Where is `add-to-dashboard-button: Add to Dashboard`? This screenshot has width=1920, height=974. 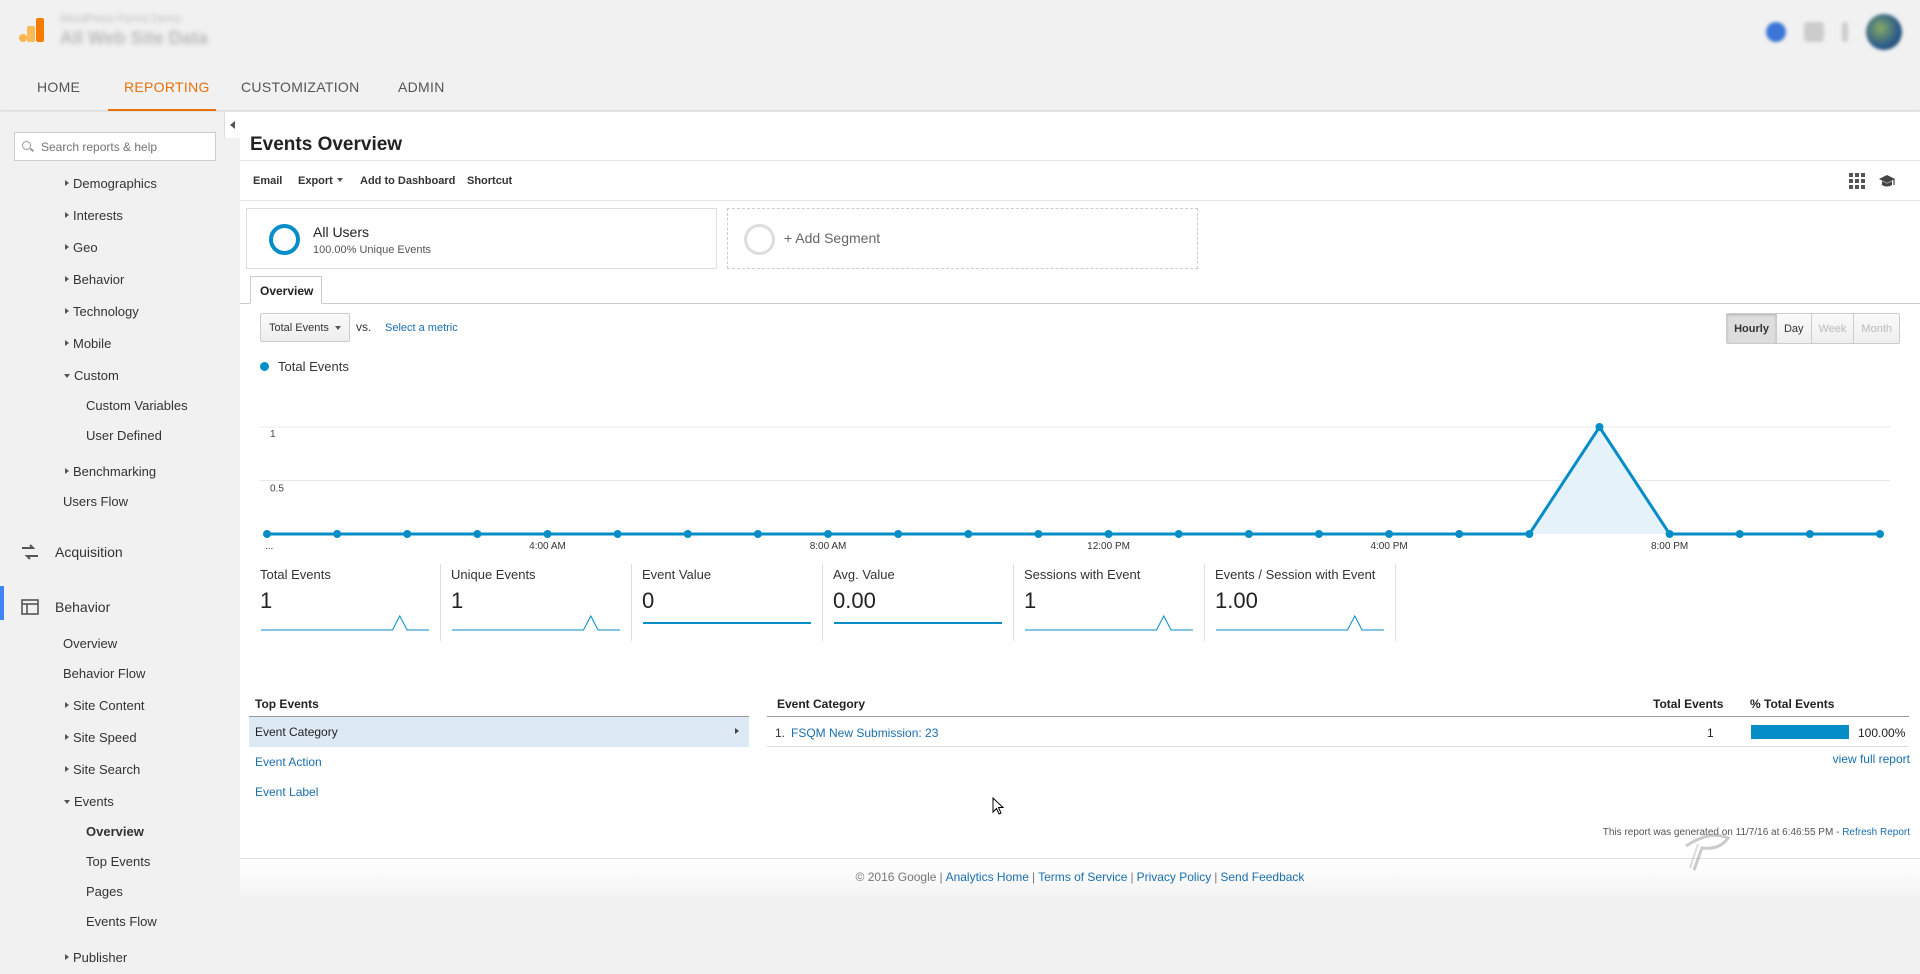 add-to-dashboard-button: Add to Dashboard is located at coordinates (407, 181).